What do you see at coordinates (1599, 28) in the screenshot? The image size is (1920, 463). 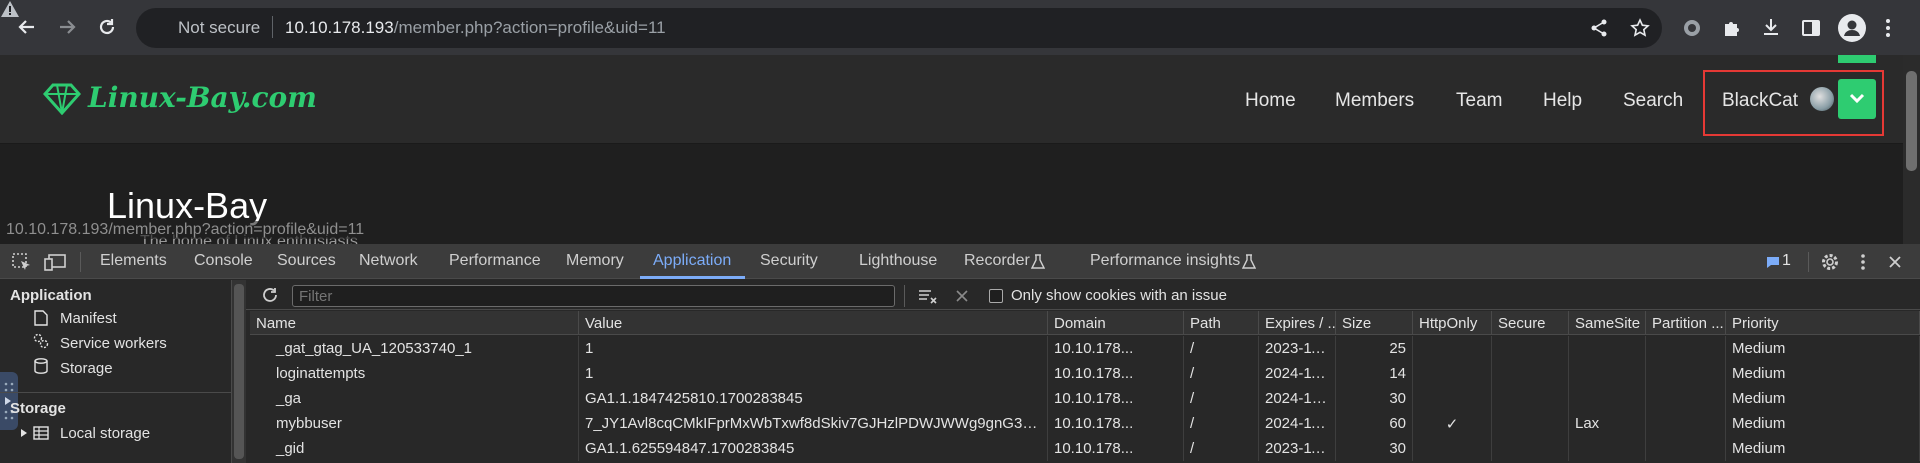 I see `share-icon` at bounding box center [1599, 28].